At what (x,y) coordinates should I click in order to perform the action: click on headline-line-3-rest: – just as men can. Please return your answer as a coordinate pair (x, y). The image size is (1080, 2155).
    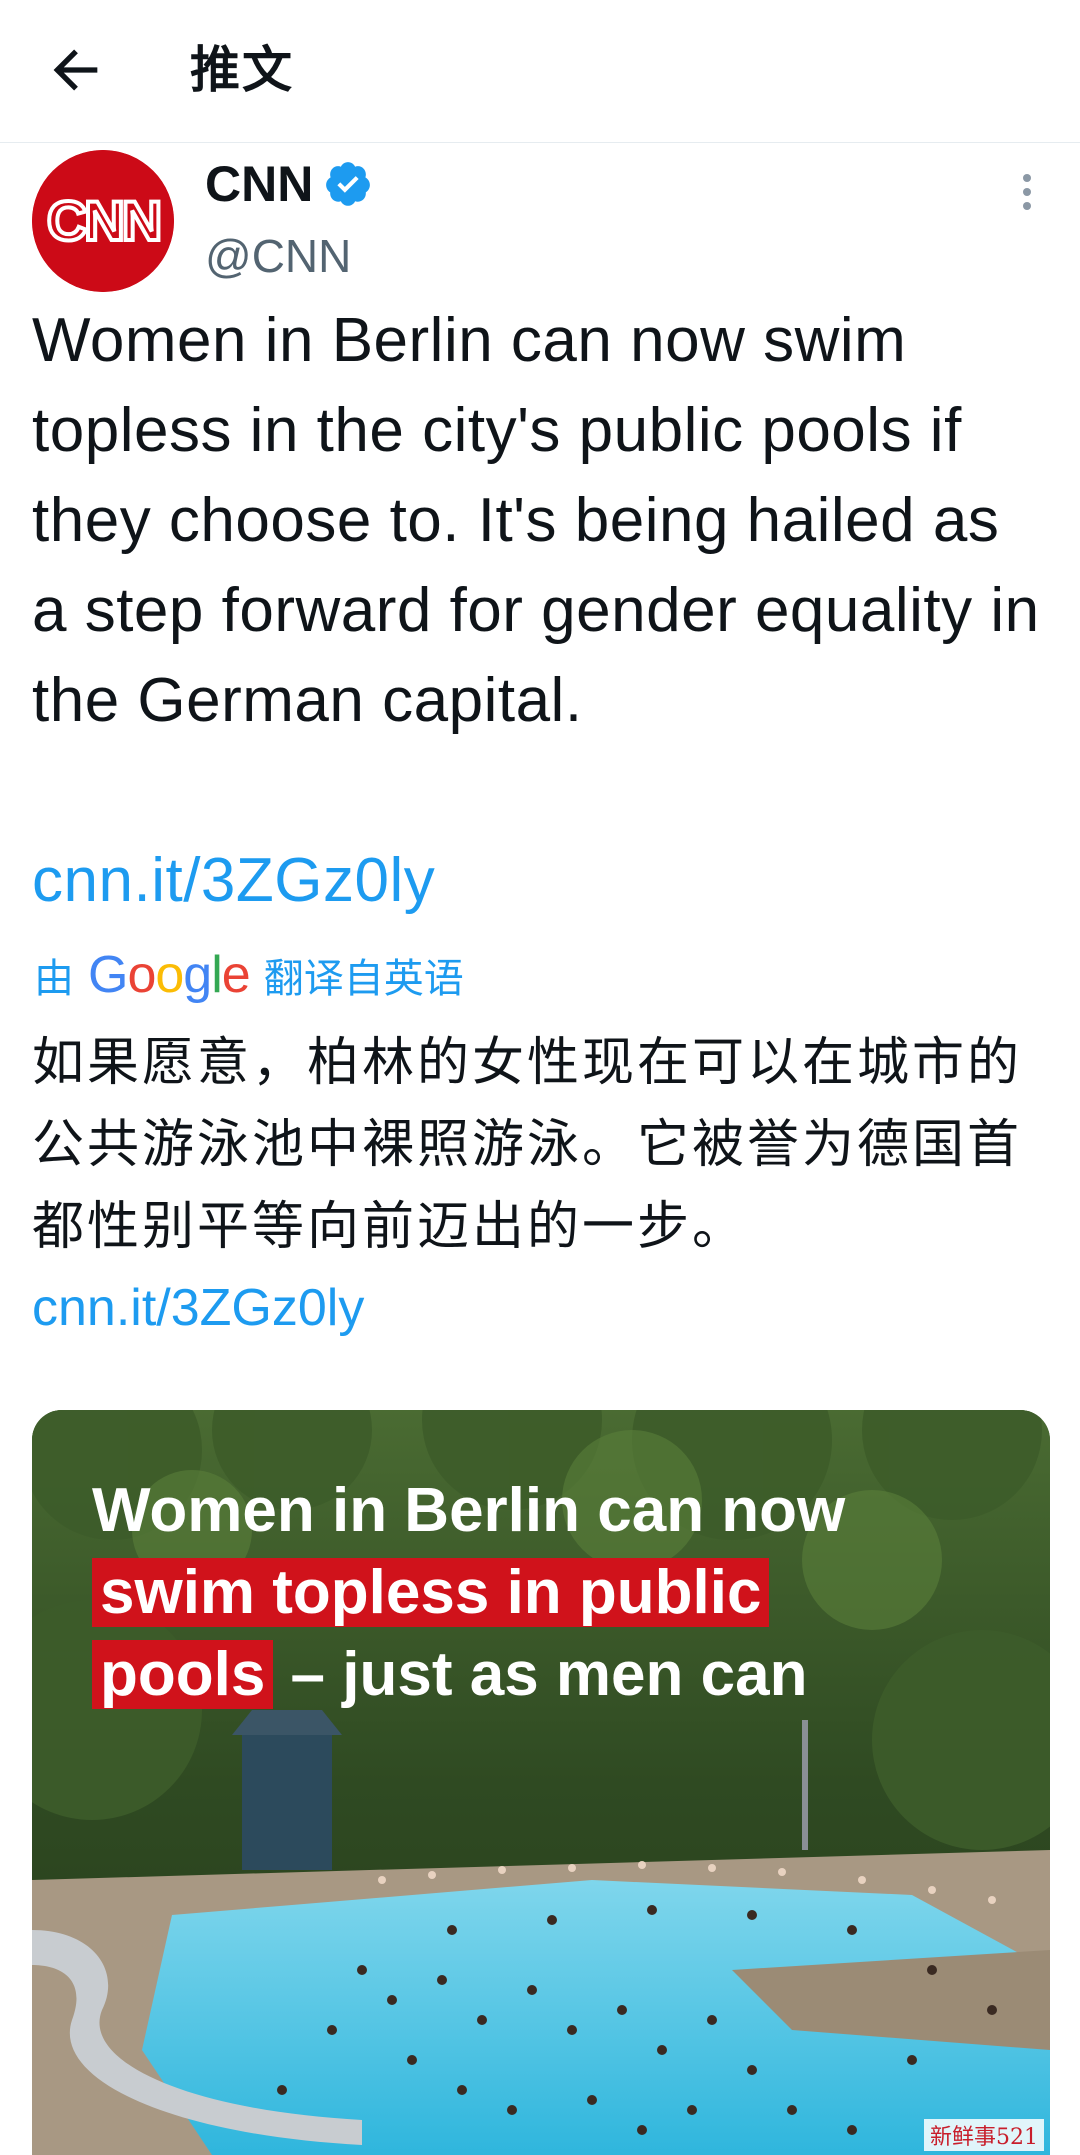
    Looking at the image, I should click on (540, 1674).